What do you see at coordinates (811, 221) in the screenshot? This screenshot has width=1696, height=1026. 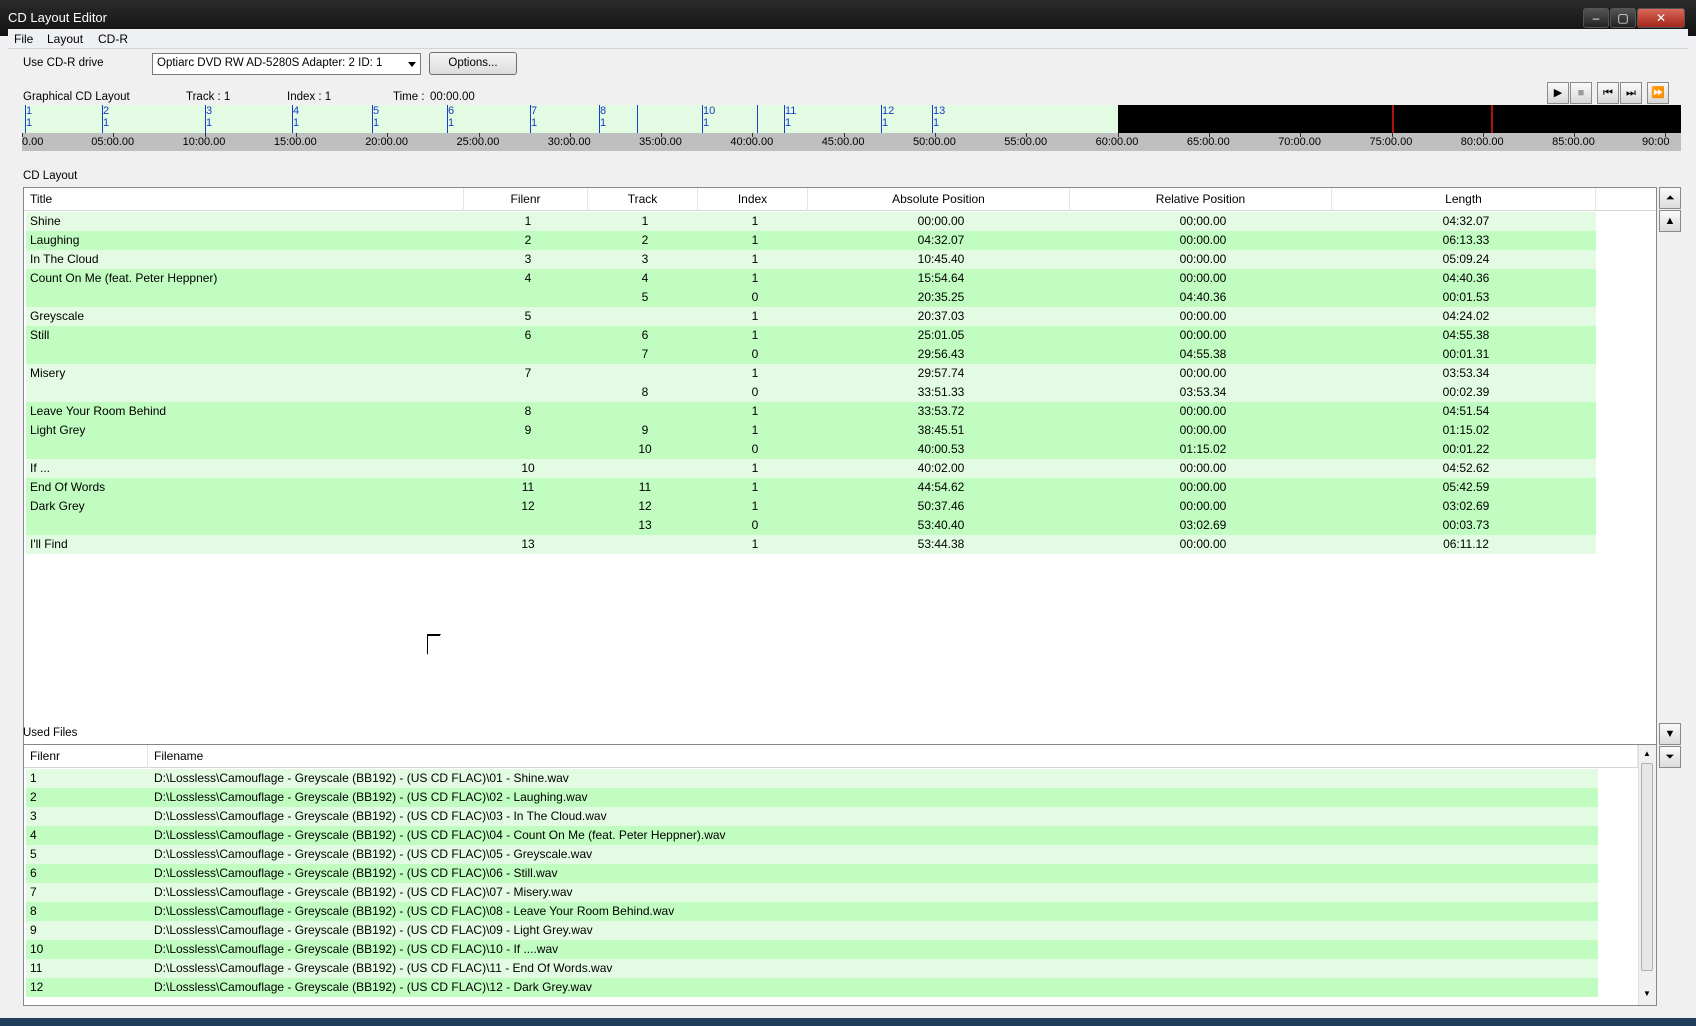 I see `cd-layout-row: Shine 1 1 1 00:00.00 00:00.00 04:32.07` at bounding box center [811, 221].